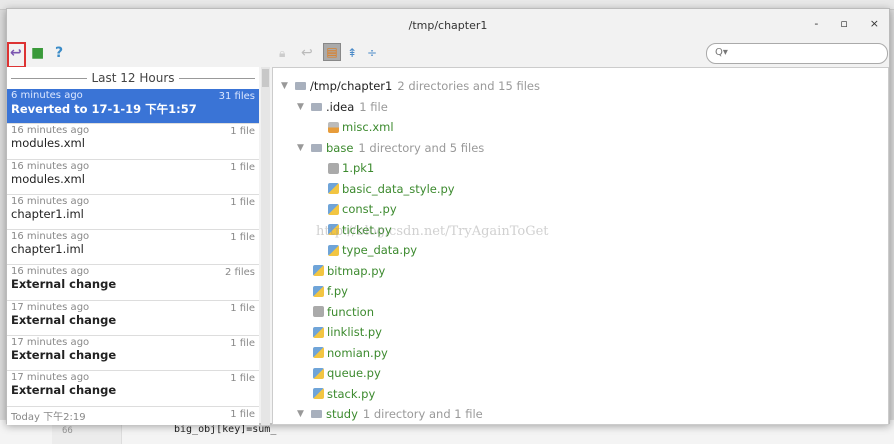 Image resolution: width=894 pixels, height=444 pixels. What do you see at coordinates (358, 168) in the screenshot?
I see `node-name: 1.pk1` at bounding box center [358, 168].